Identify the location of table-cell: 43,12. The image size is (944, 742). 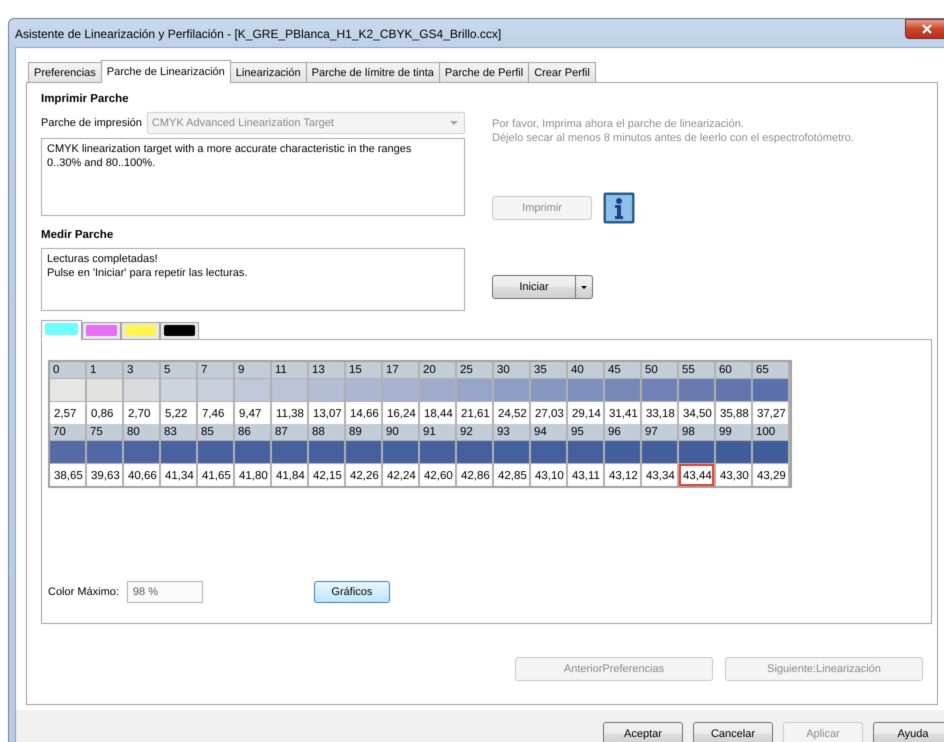
(622, 475).